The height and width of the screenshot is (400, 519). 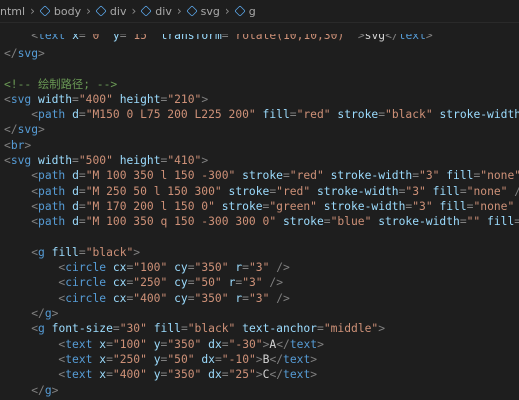 I want to click on code-token: "250", so click(x=129, y=359).